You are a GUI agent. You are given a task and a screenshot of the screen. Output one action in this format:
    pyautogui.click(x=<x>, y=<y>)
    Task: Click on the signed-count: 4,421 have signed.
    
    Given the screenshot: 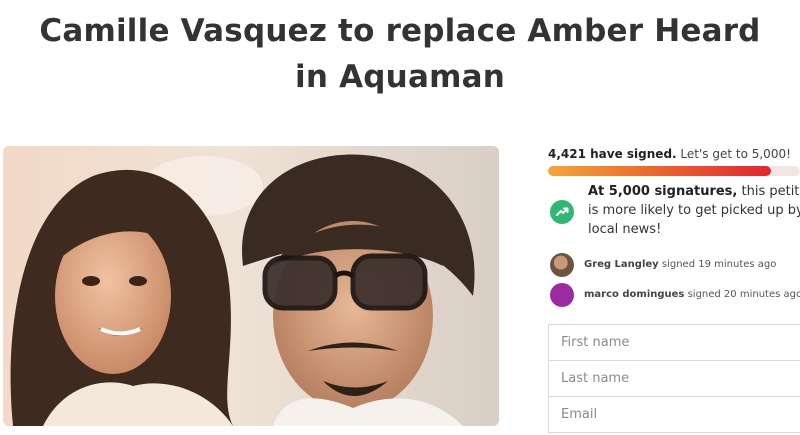 What is the action you would take?
    pyautogui.click(x=612, y=154)
    